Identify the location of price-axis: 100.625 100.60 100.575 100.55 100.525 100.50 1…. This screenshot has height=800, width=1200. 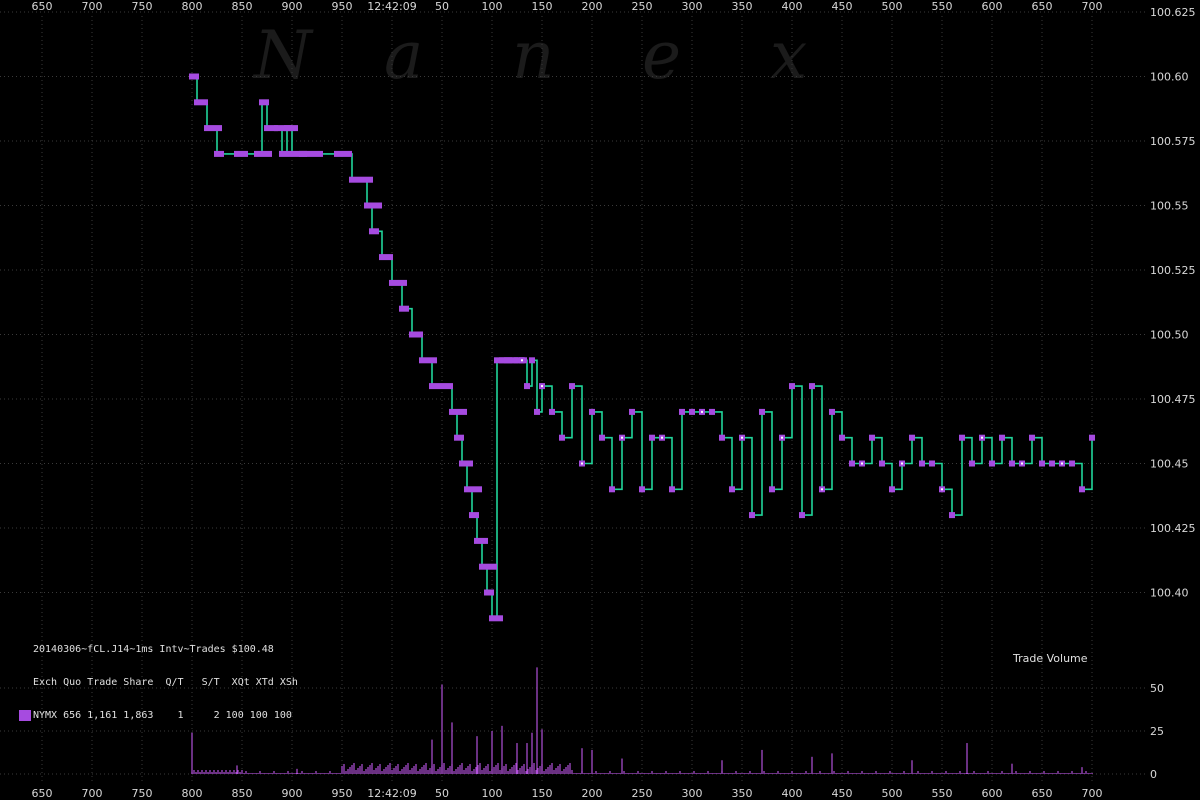
(1173, 303).